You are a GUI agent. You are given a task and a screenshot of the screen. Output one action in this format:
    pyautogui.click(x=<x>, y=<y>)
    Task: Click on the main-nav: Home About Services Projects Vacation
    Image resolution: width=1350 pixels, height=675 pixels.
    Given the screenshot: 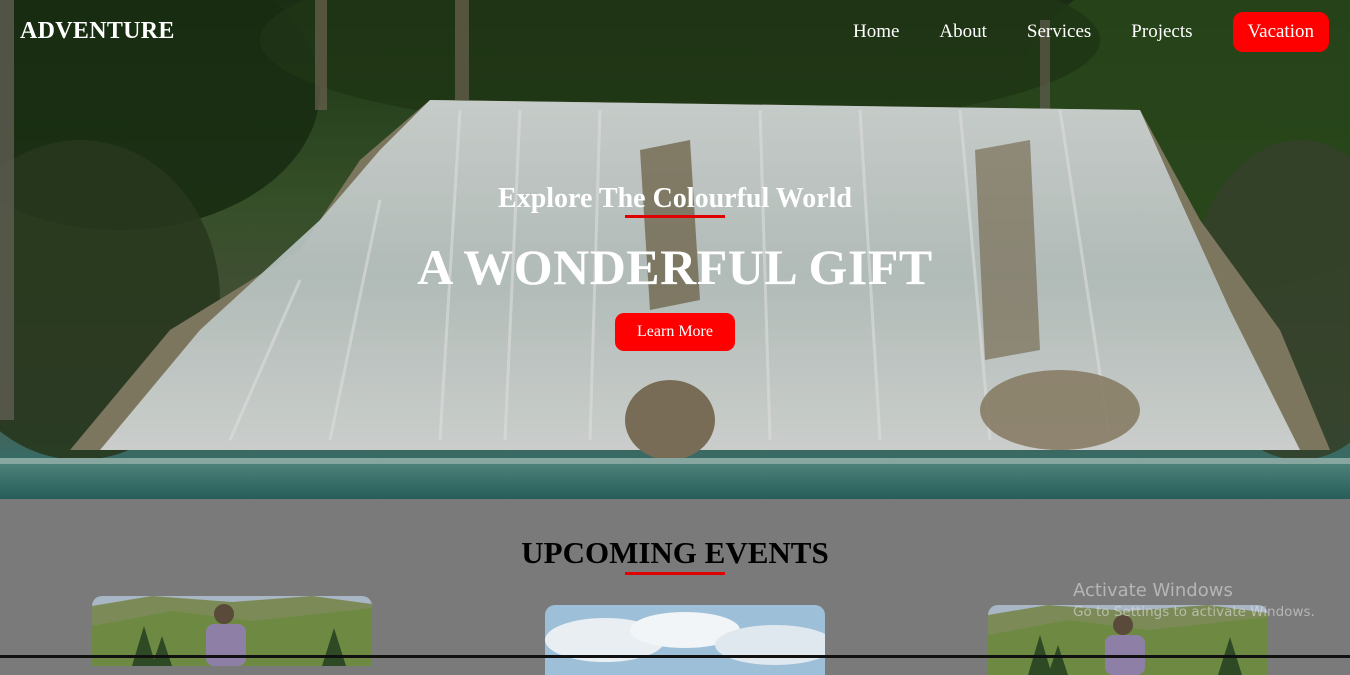 What is the action you would take?
    pyautogui.click(x=1091, y=32)
    